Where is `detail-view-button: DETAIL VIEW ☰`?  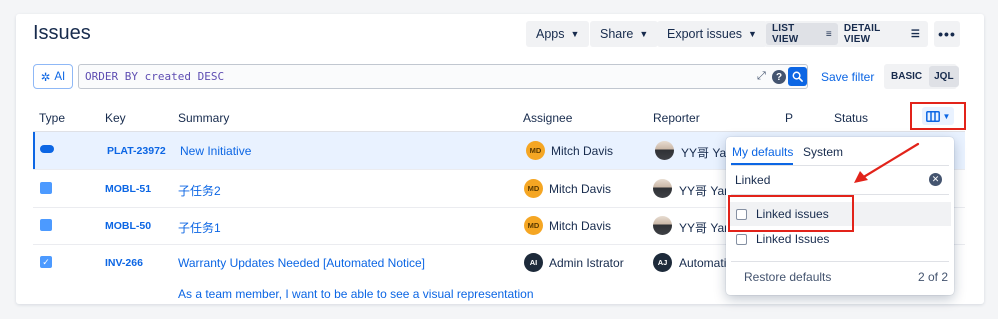
detail-view-button: DETAIL VIEW ☰ is located at coordinates (882, 34).